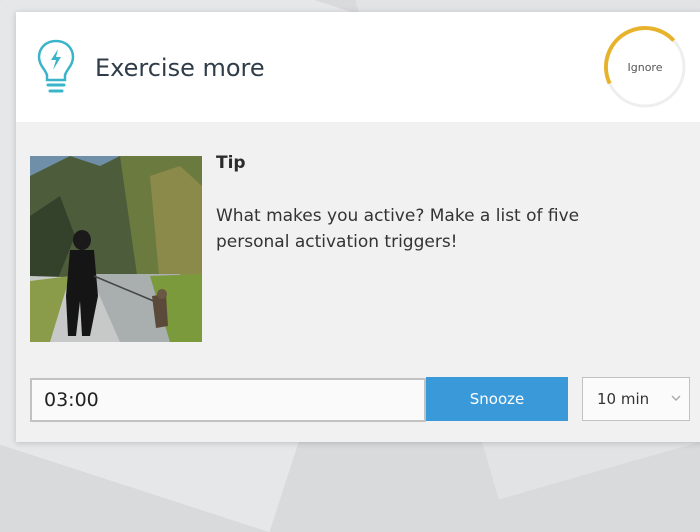 This screenshot has width=700, height=532. I want to click on duration-value: 10 min, so click(623, 399).